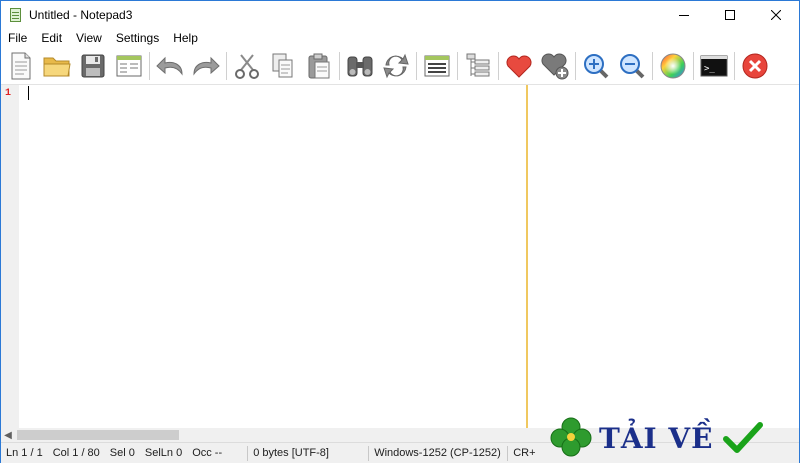 Image resolution: width=800 pixels, height=463 pixels. Describe the element at coordinates (185, 38) in the screenshot. I see `menu-help: Help` at that location.